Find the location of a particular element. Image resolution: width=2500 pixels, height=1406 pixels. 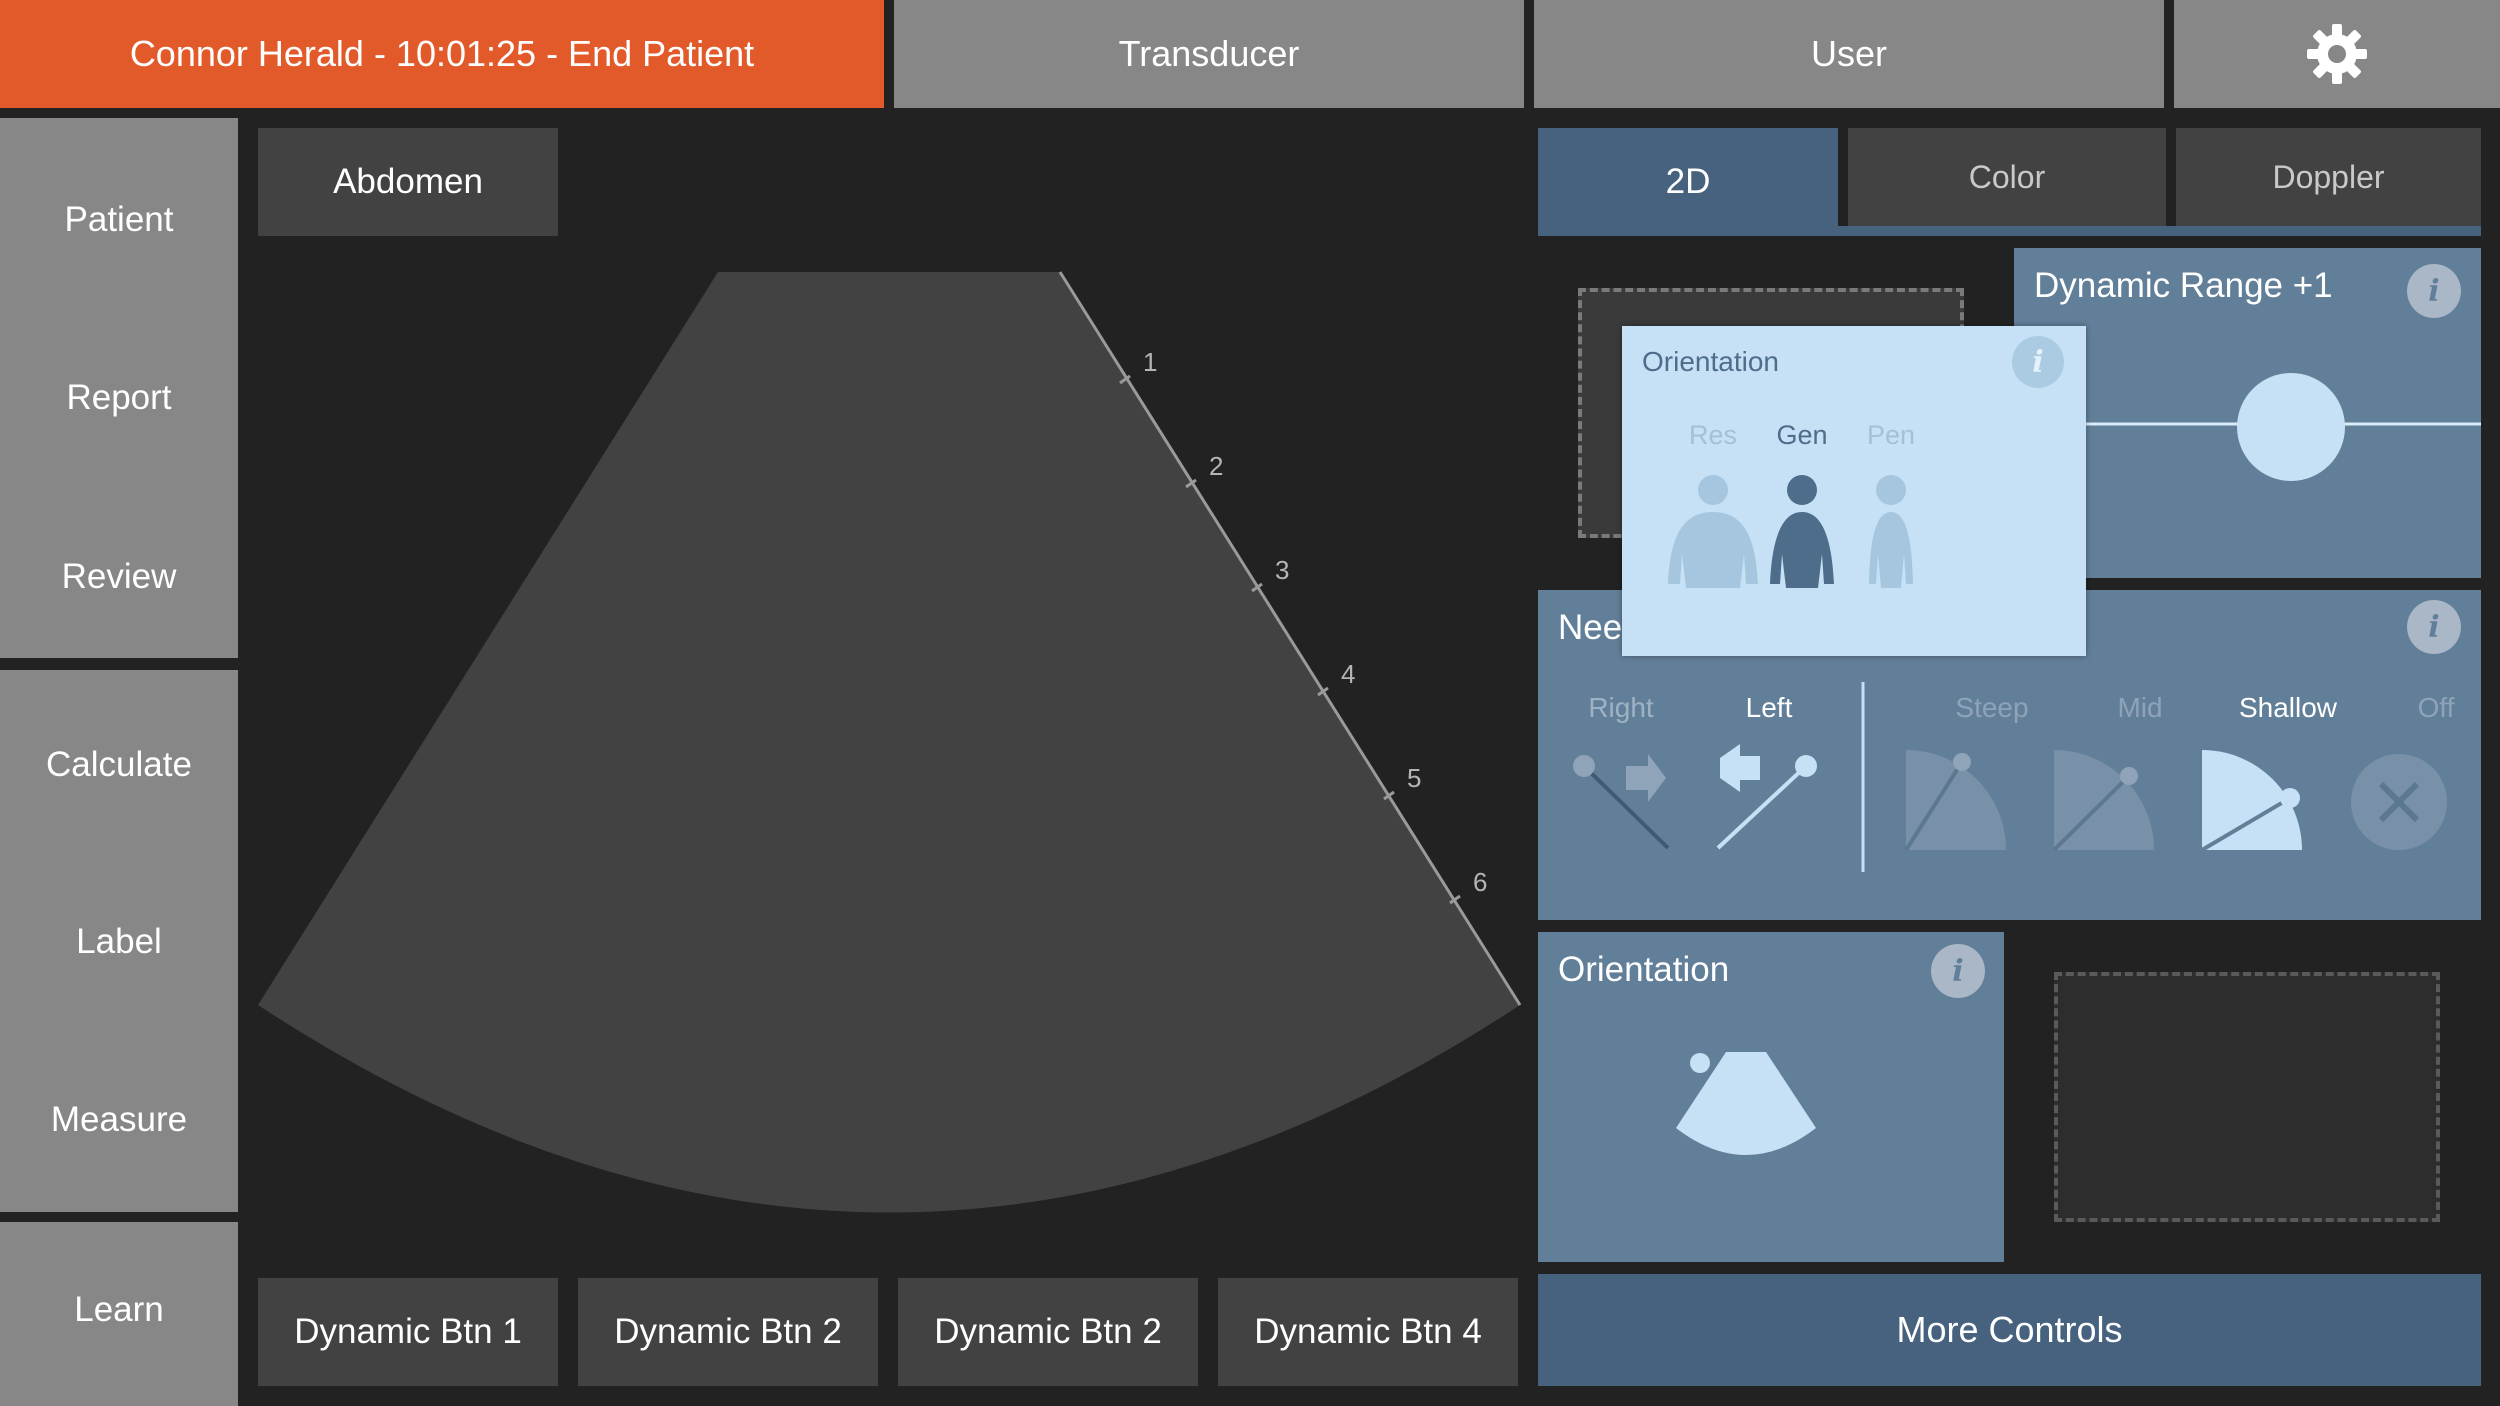

depth-label-3: 3 is located at coordinates (1282, 570).